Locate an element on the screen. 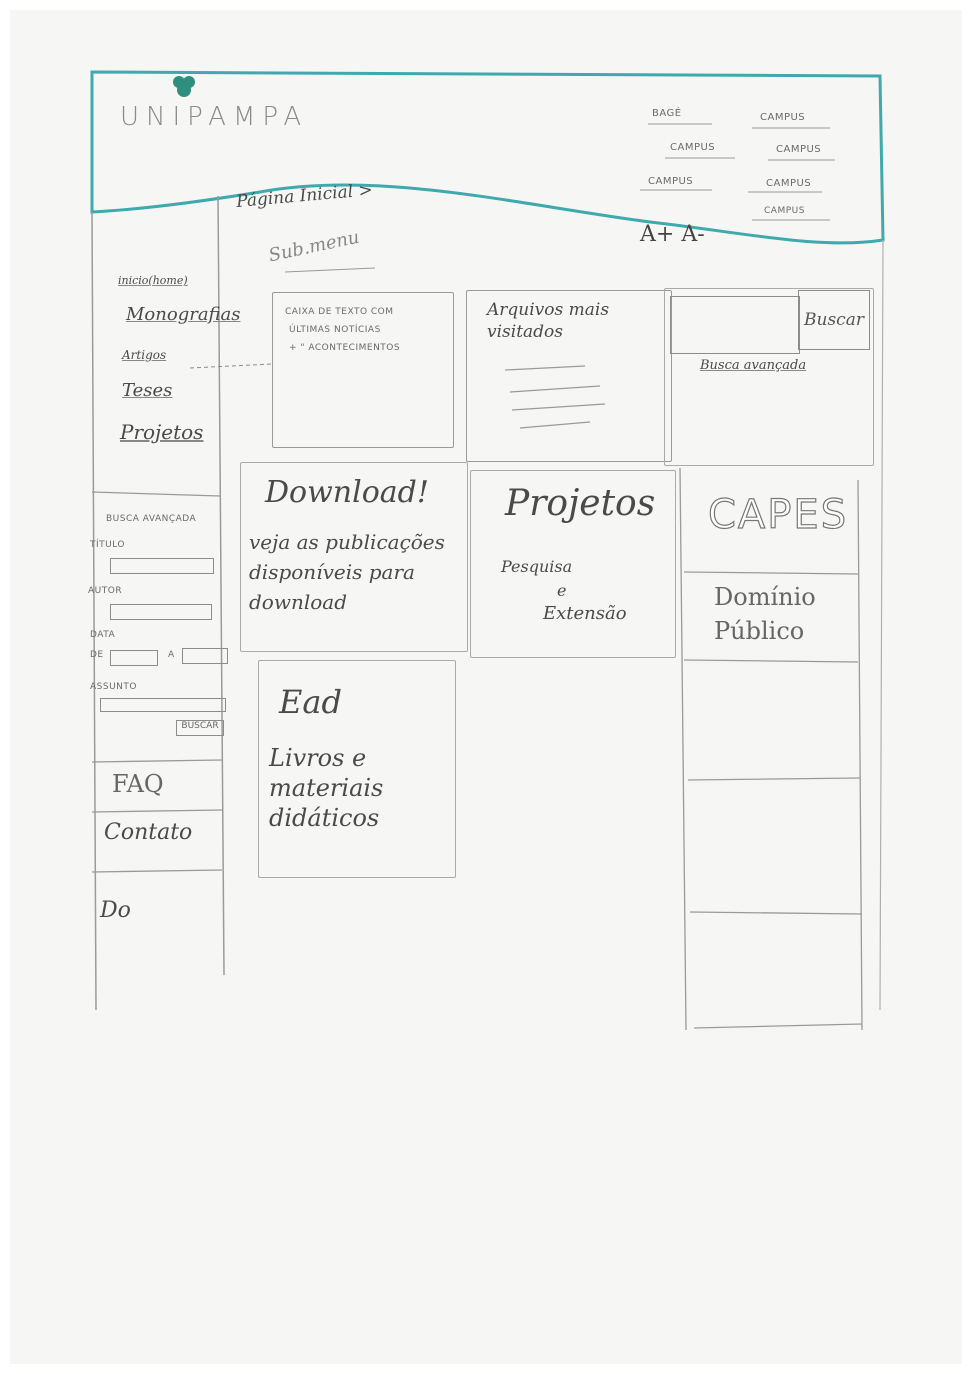  capes-link: CAPES is located at coordinates (777, 514).